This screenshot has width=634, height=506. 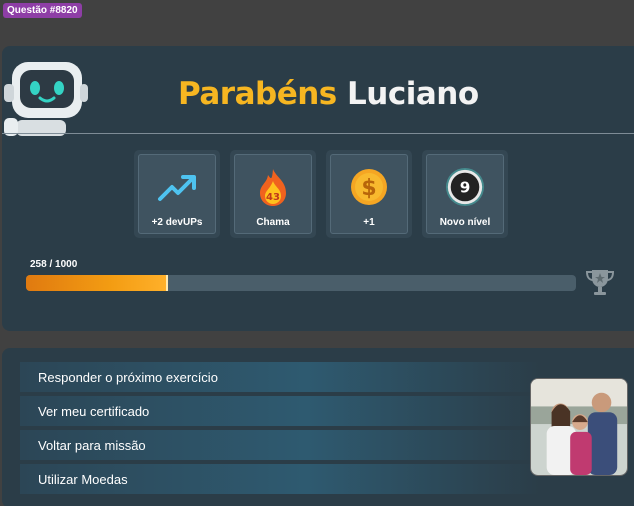 I want to click on congrats-title: Parabéns Luciano, so click(x=328, y=94).